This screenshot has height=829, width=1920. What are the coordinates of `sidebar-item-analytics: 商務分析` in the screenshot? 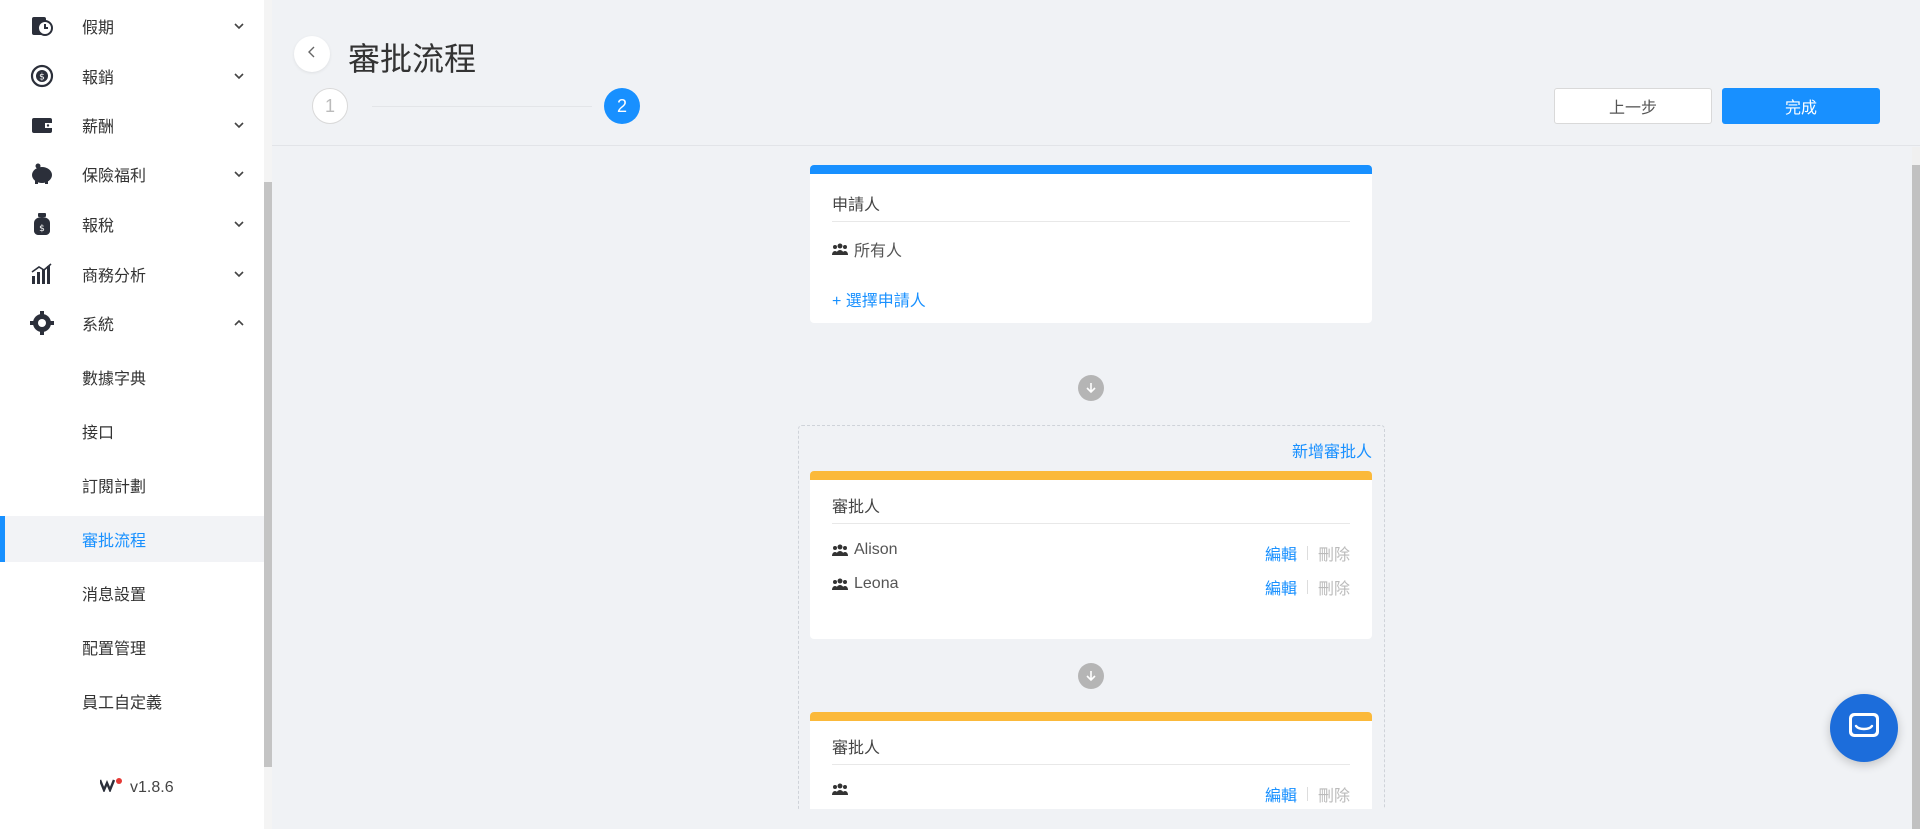 It's located at (132, 274).